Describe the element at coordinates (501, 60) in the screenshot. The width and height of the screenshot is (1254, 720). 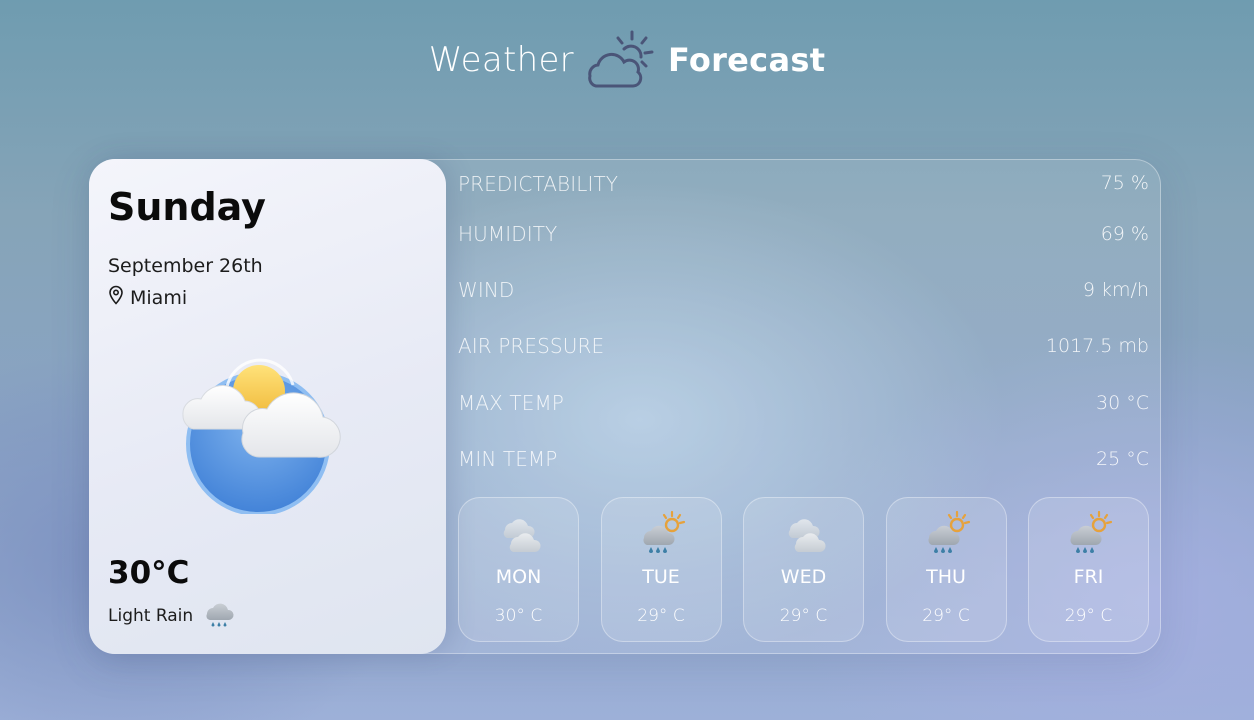
I see `title-weather: Weather` at that location.